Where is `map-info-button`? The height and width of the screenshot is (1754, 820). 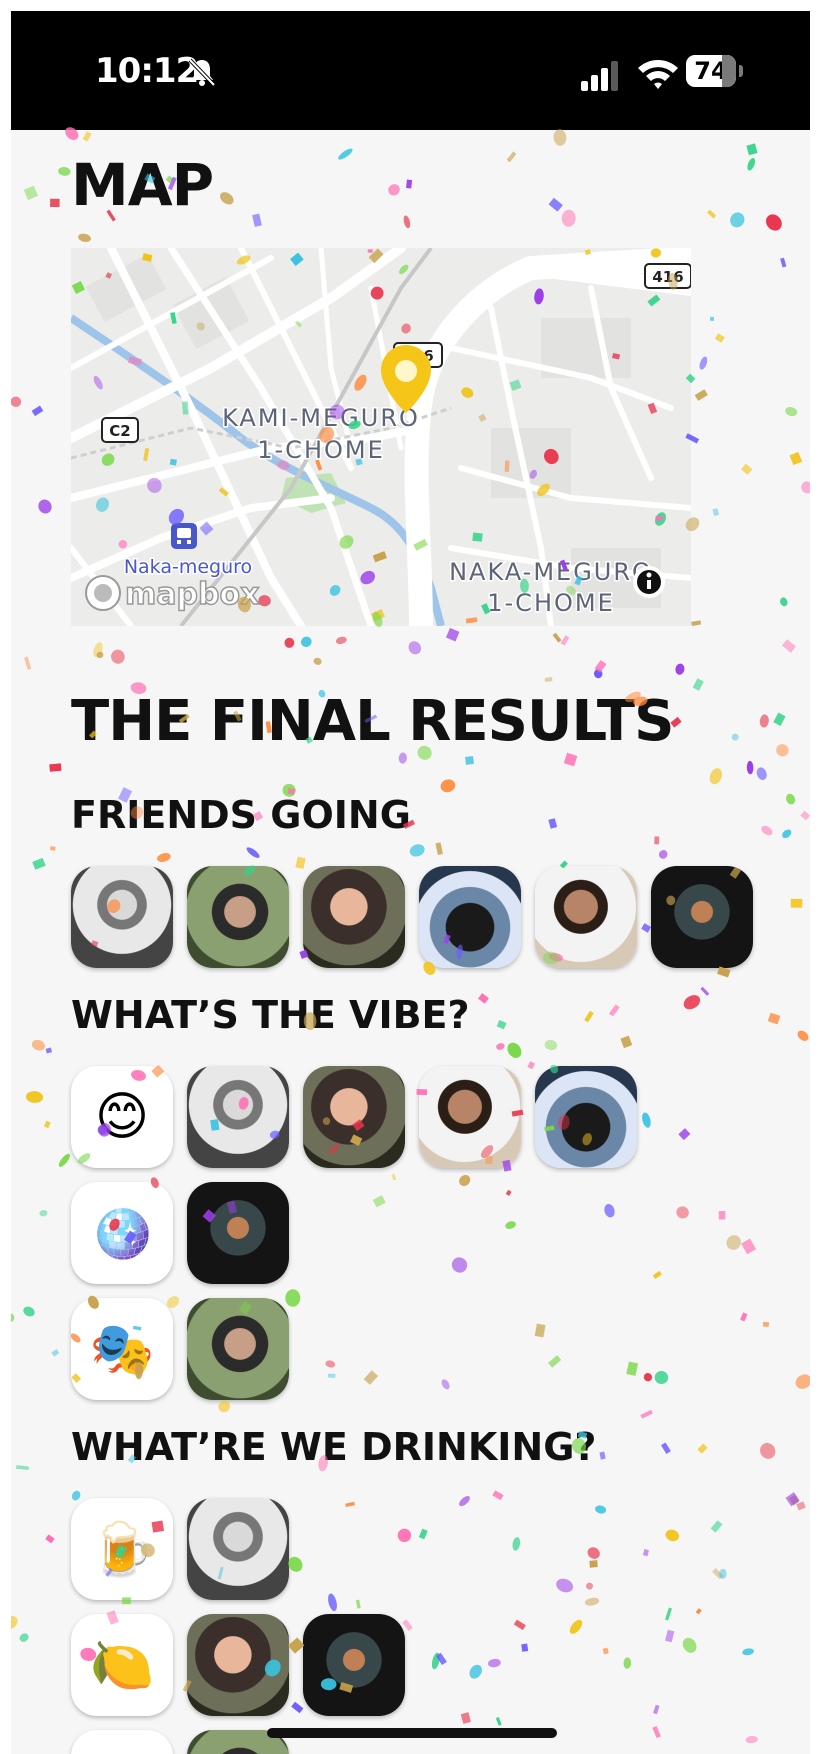 map-info-button is located at coordinates (649, 582).